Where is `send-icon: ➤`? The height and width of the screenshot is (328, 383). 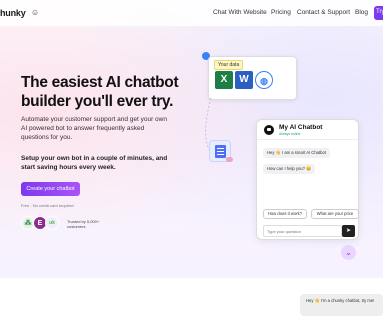
send-icon: ➤ is located at coordinates (348, 231).